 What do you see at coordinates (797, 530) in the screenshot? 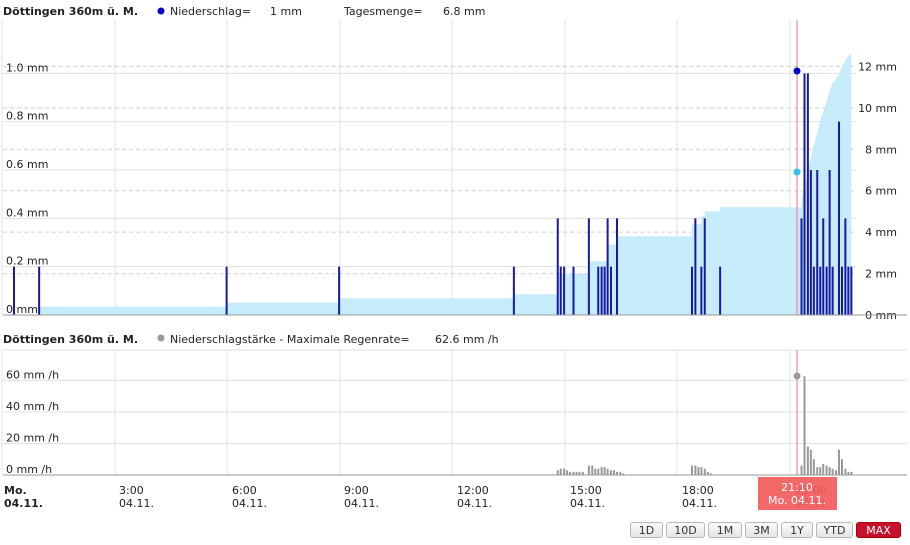
I see `range-button-1y: 1Y` at bounding box center [797, 530].